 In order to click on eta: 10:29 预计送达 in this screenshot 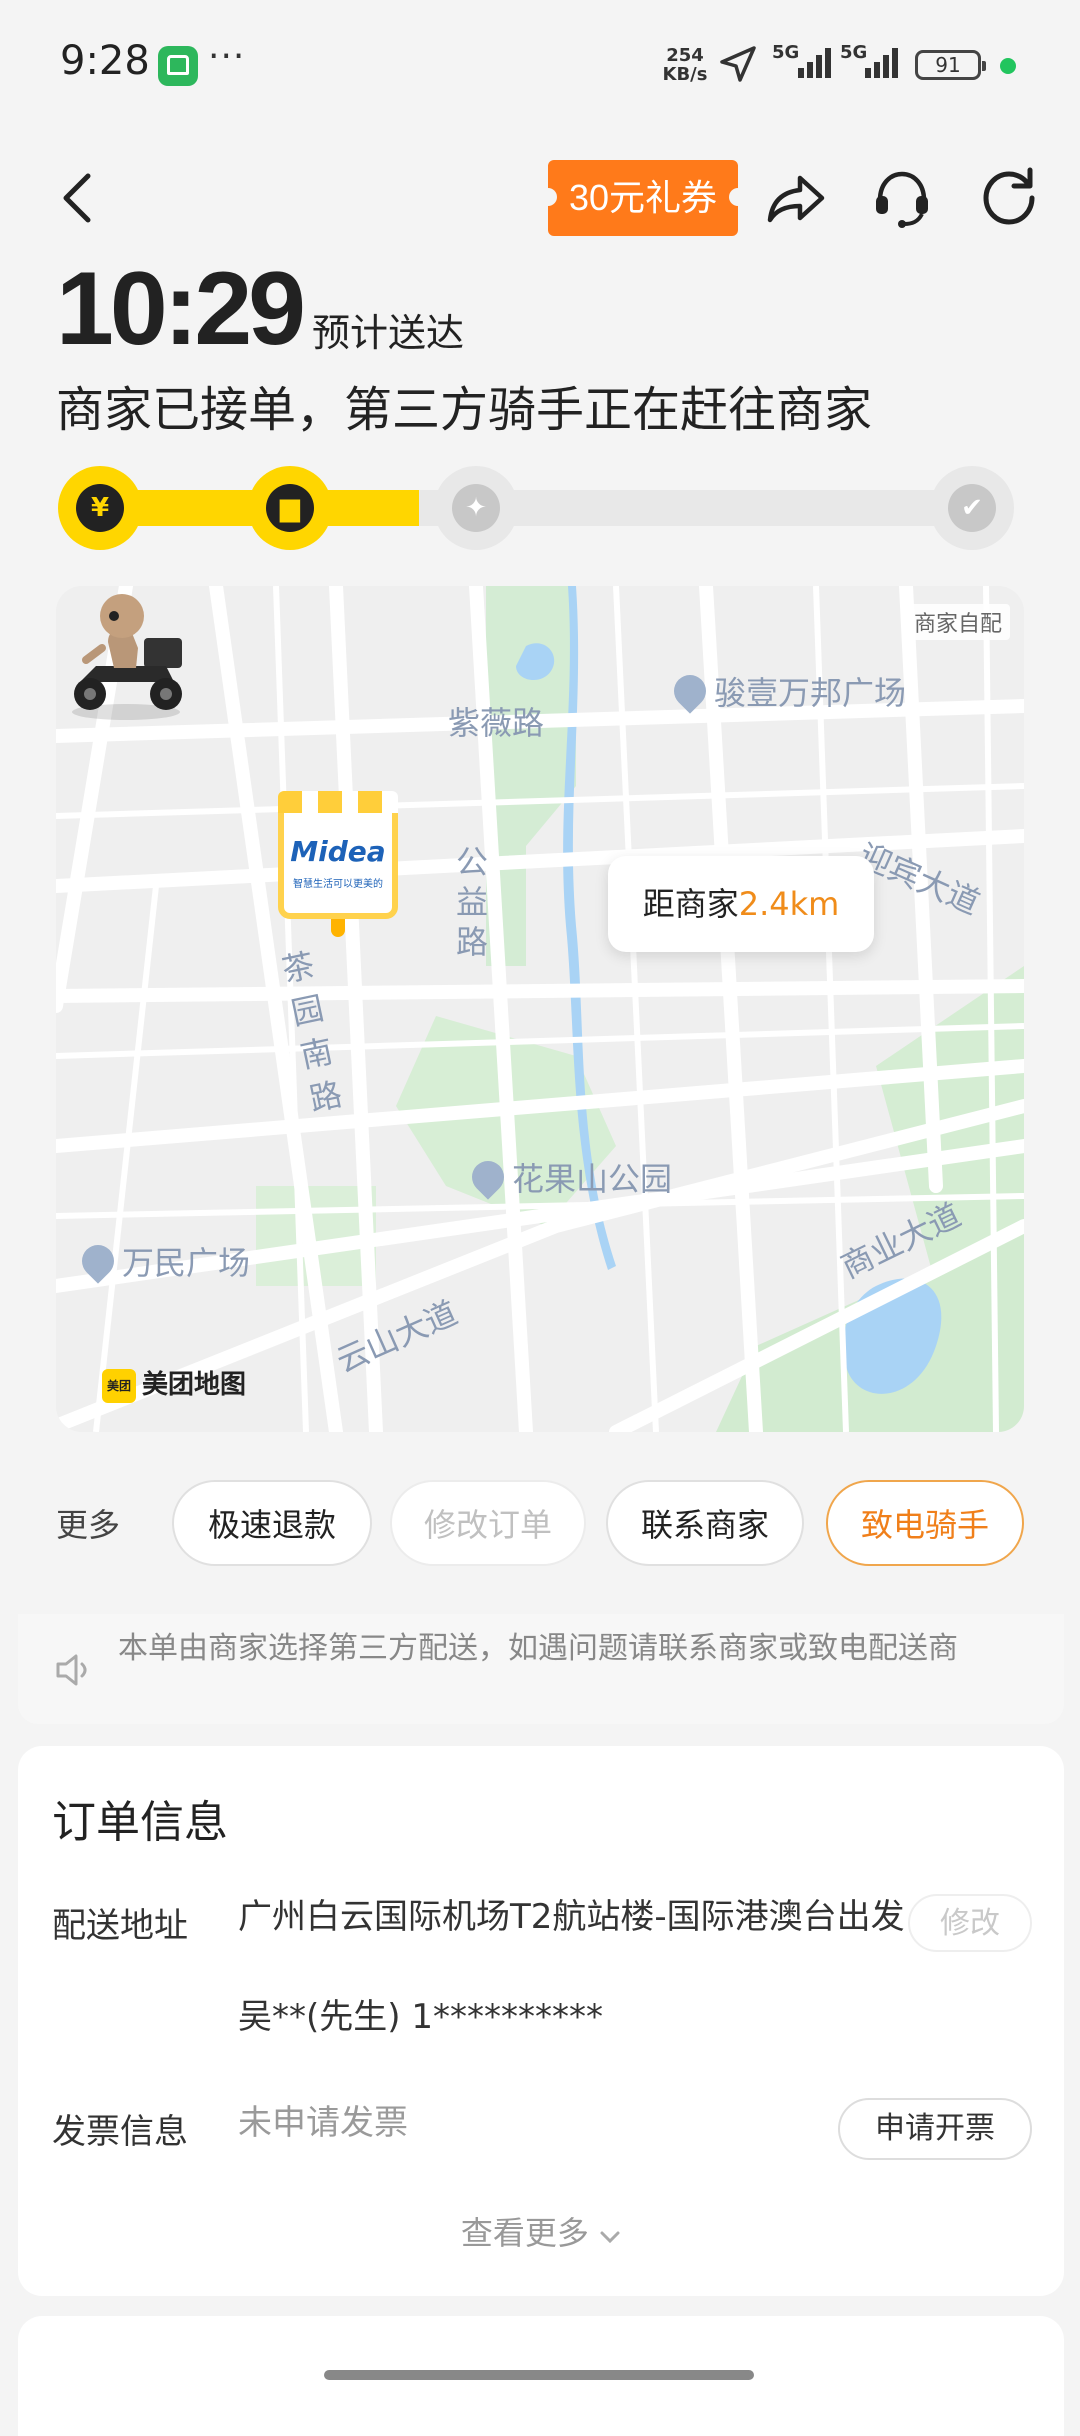, I will do `click(260, 309)`.